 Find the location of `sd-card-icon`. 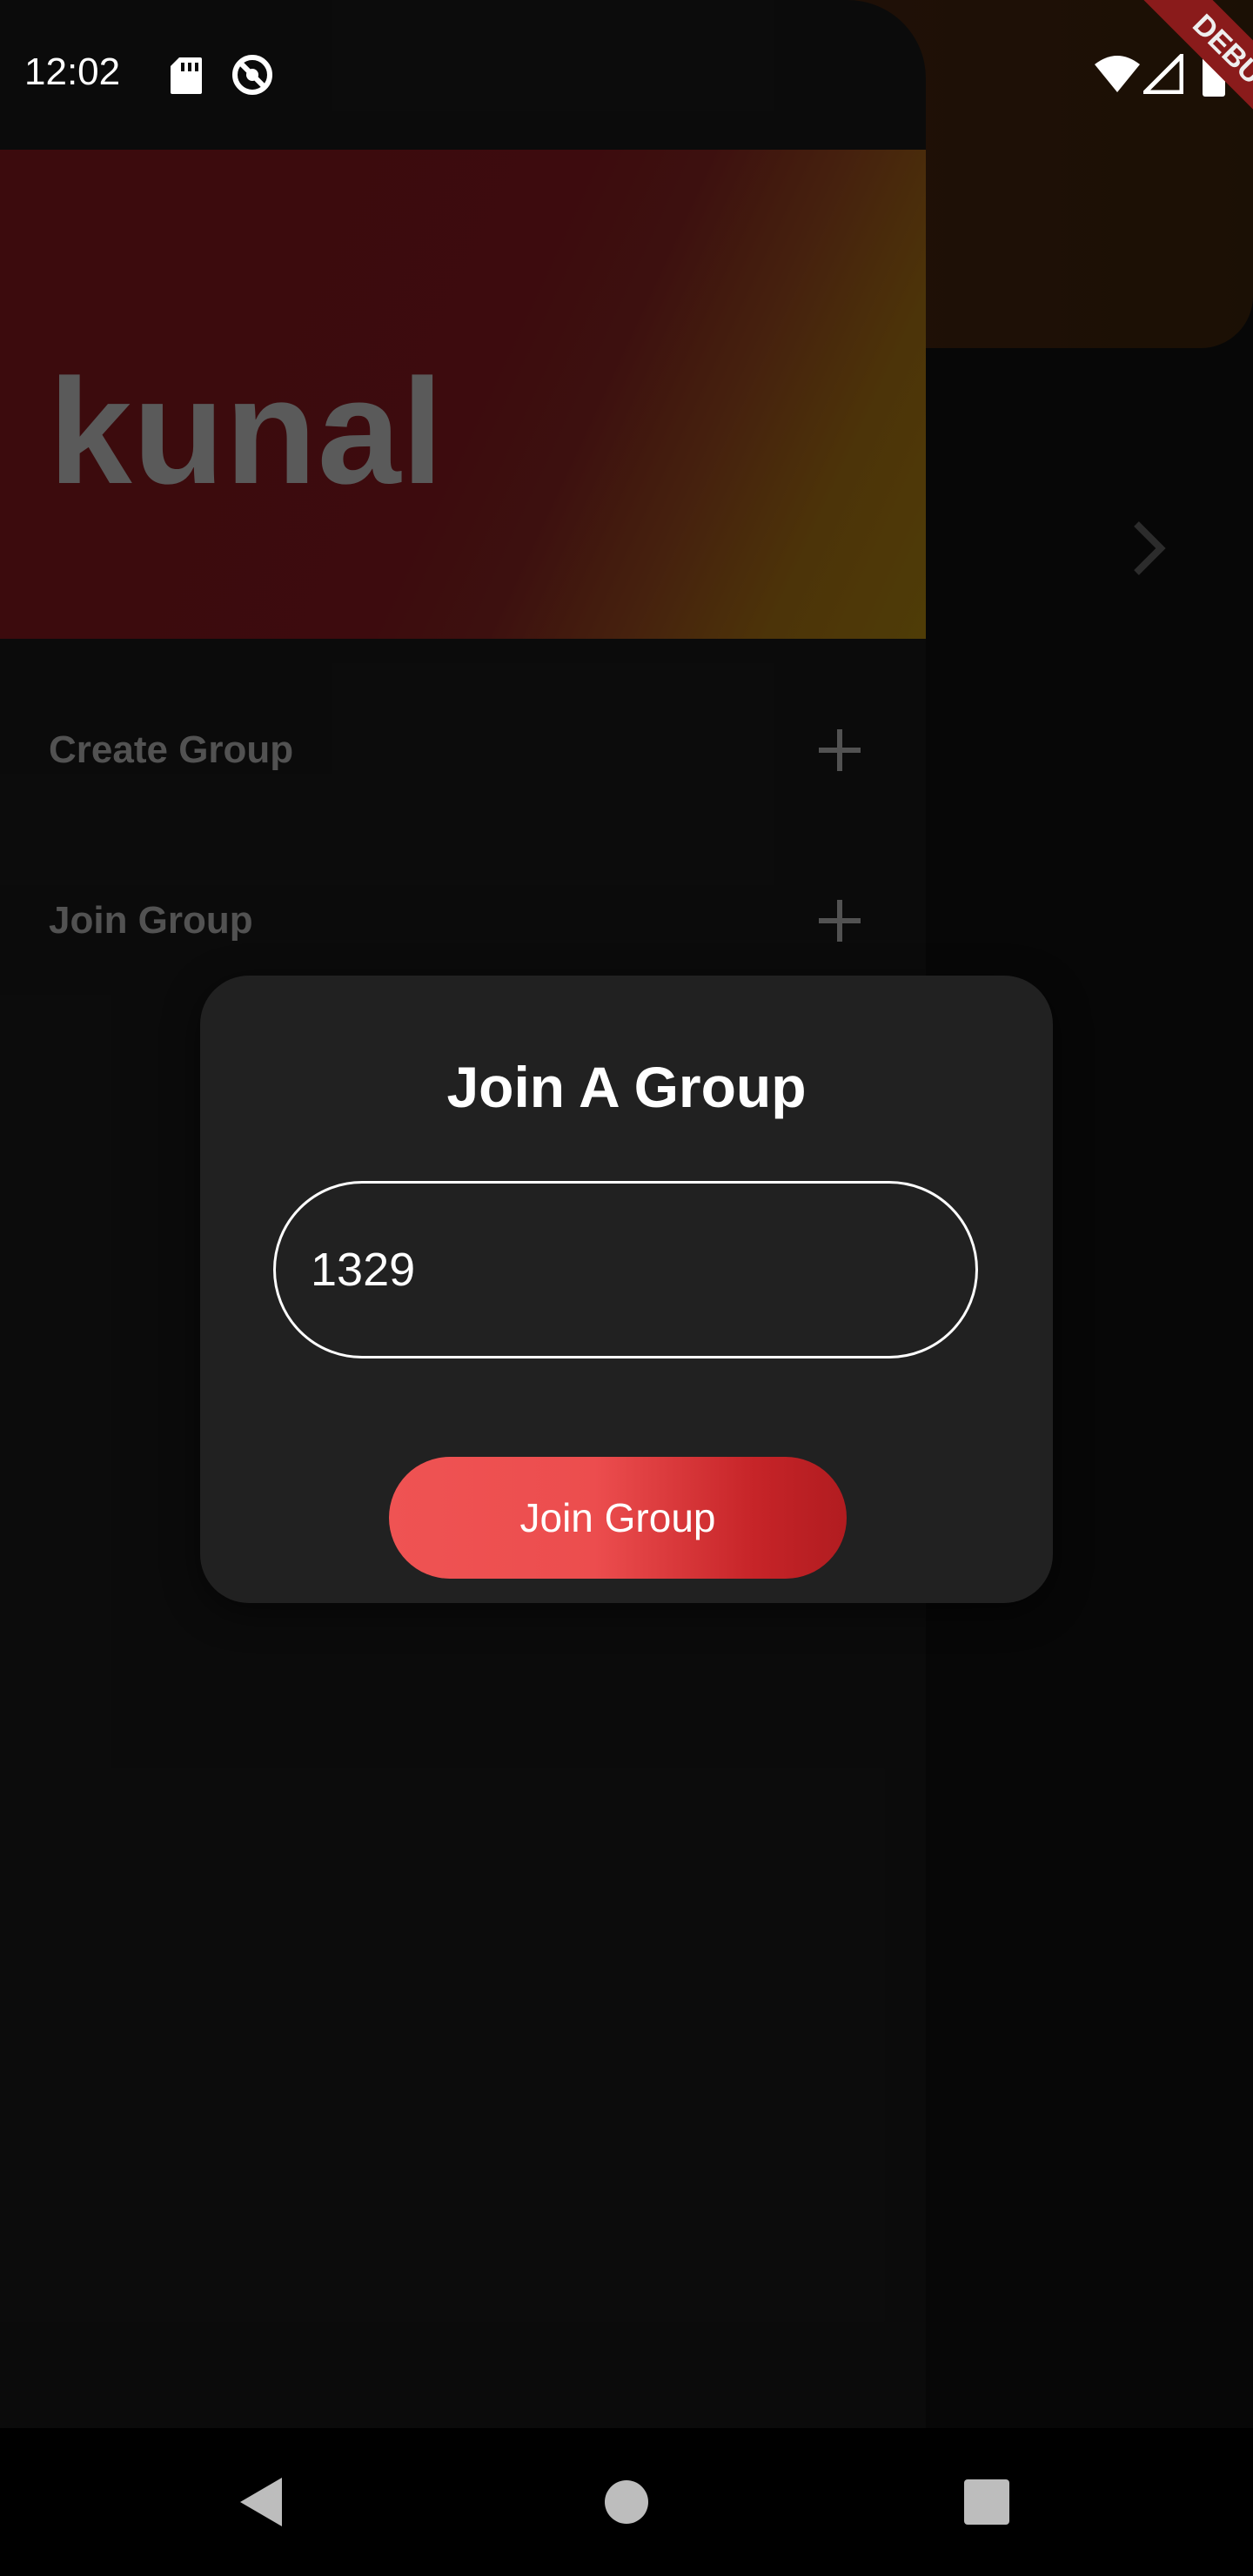

sd-card-icon is located at coordinates (186, 75).